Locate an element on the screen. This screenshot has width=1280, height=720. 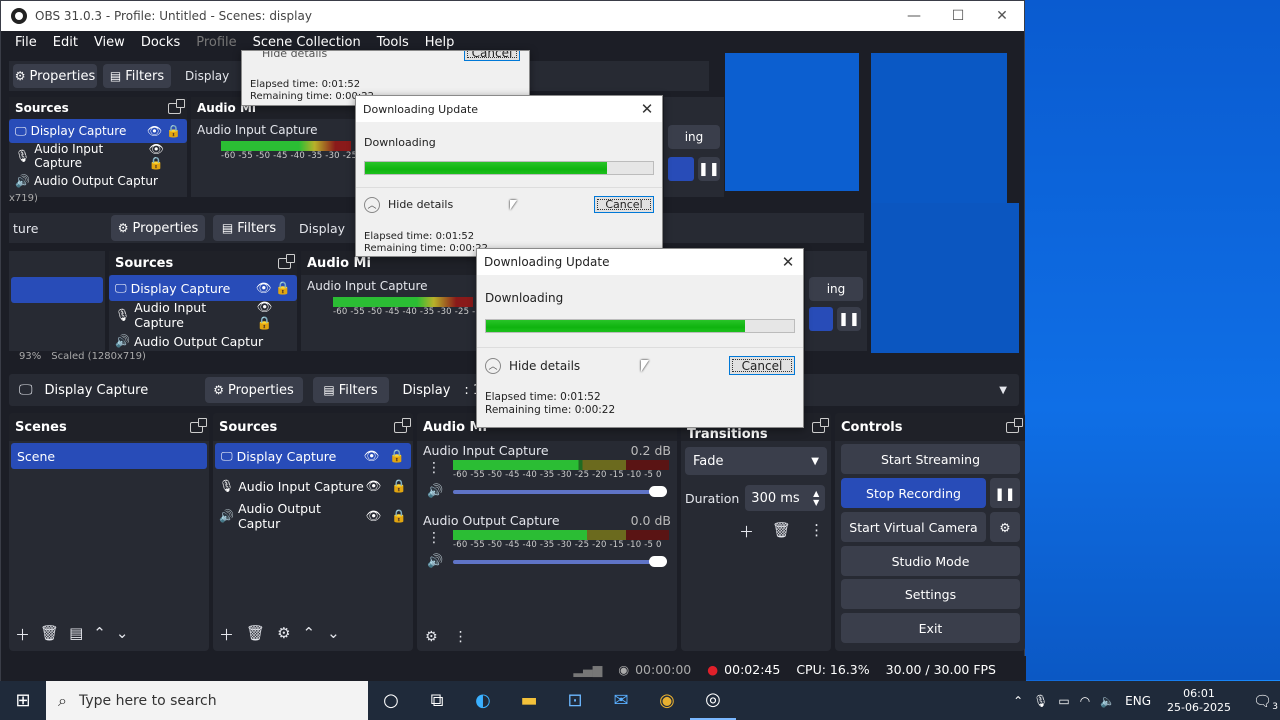
nested-b-filters-button: ▤ Filters is located at coordinates (249, 228).